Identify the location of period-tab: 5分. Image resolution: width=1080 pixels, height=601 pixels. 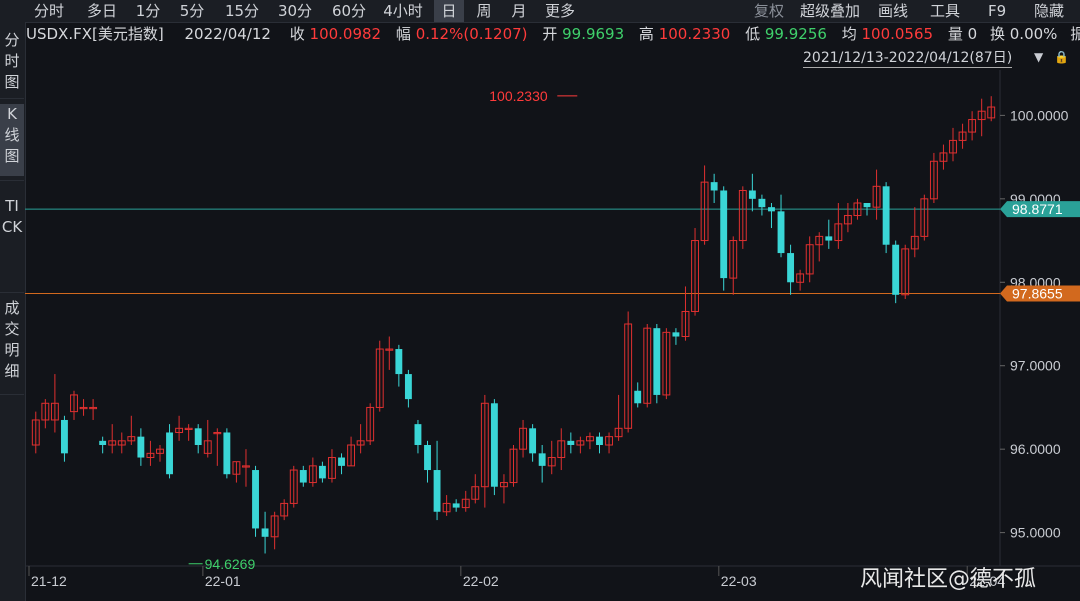
(192, 11).